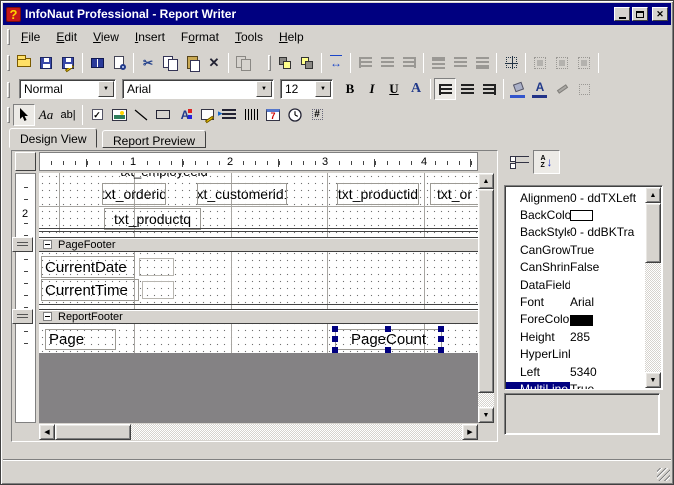  I want to click on property-name: DataField, so click(538, 285).